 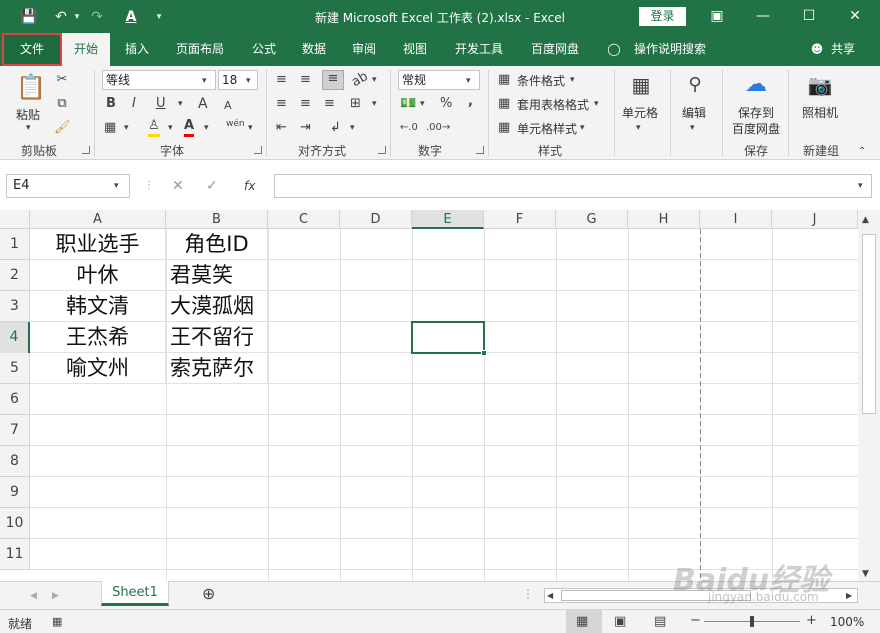 I want to click on insert-function-icon: fx, so click(x=249, y=186).